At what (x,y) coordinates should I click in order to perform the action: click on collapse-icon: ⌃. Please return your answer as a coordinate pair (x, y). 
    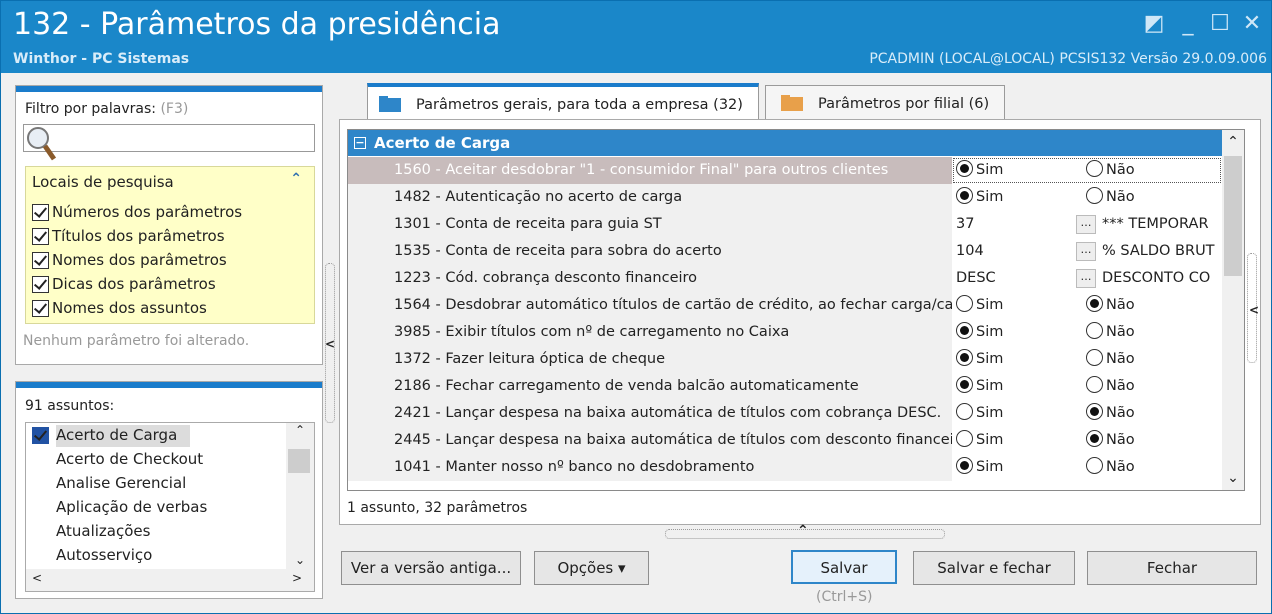
    Looking at the image, I should click on (296, 179).